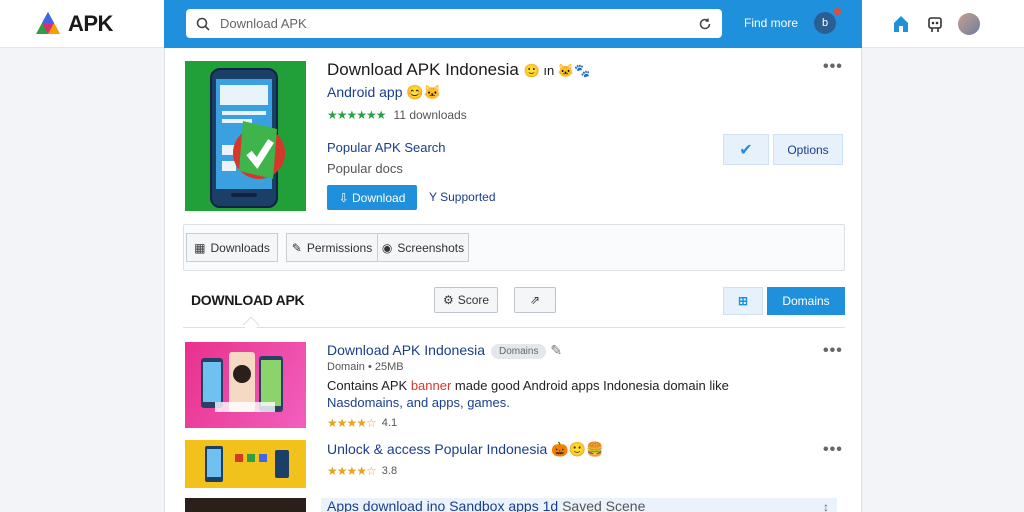  Describe the element at coordinates (448, 300) in the screenshot. I see `sort-icon: ⚙` at that location.